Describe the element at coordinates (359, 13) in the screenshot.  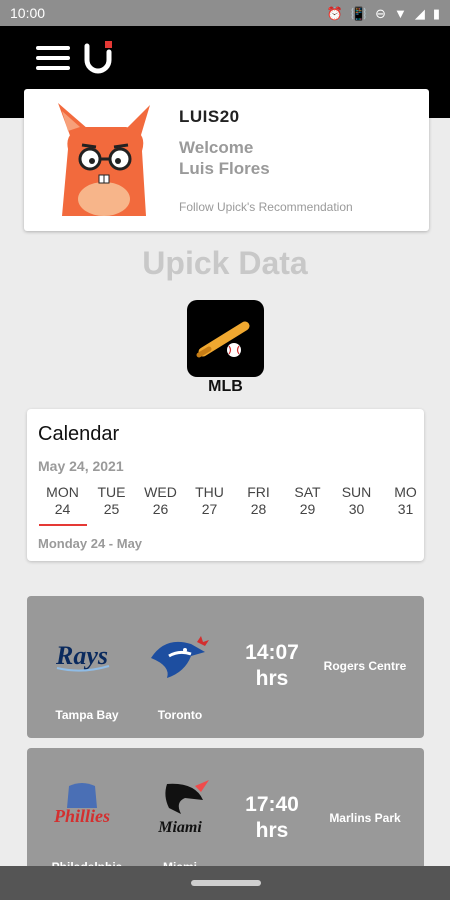
I see `vibrate-icon: 📳` at that location.